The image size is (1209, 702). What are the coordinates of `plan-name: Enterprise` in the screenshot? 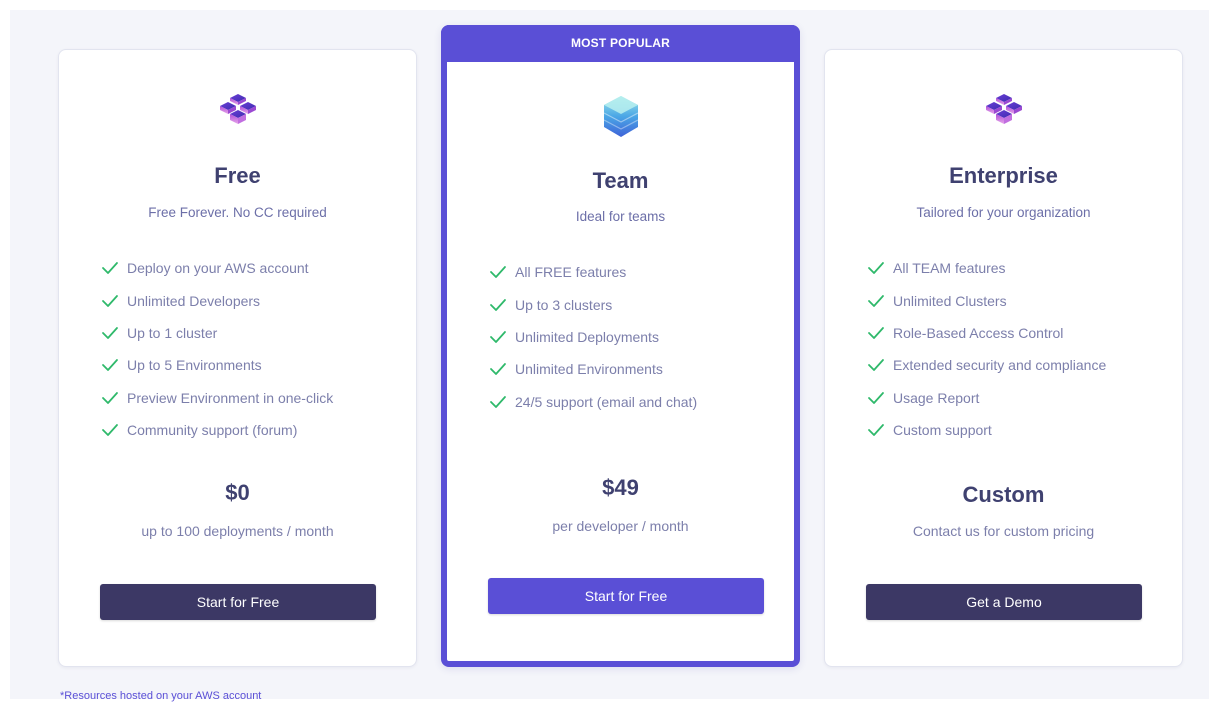 It's located at (1003, 175).